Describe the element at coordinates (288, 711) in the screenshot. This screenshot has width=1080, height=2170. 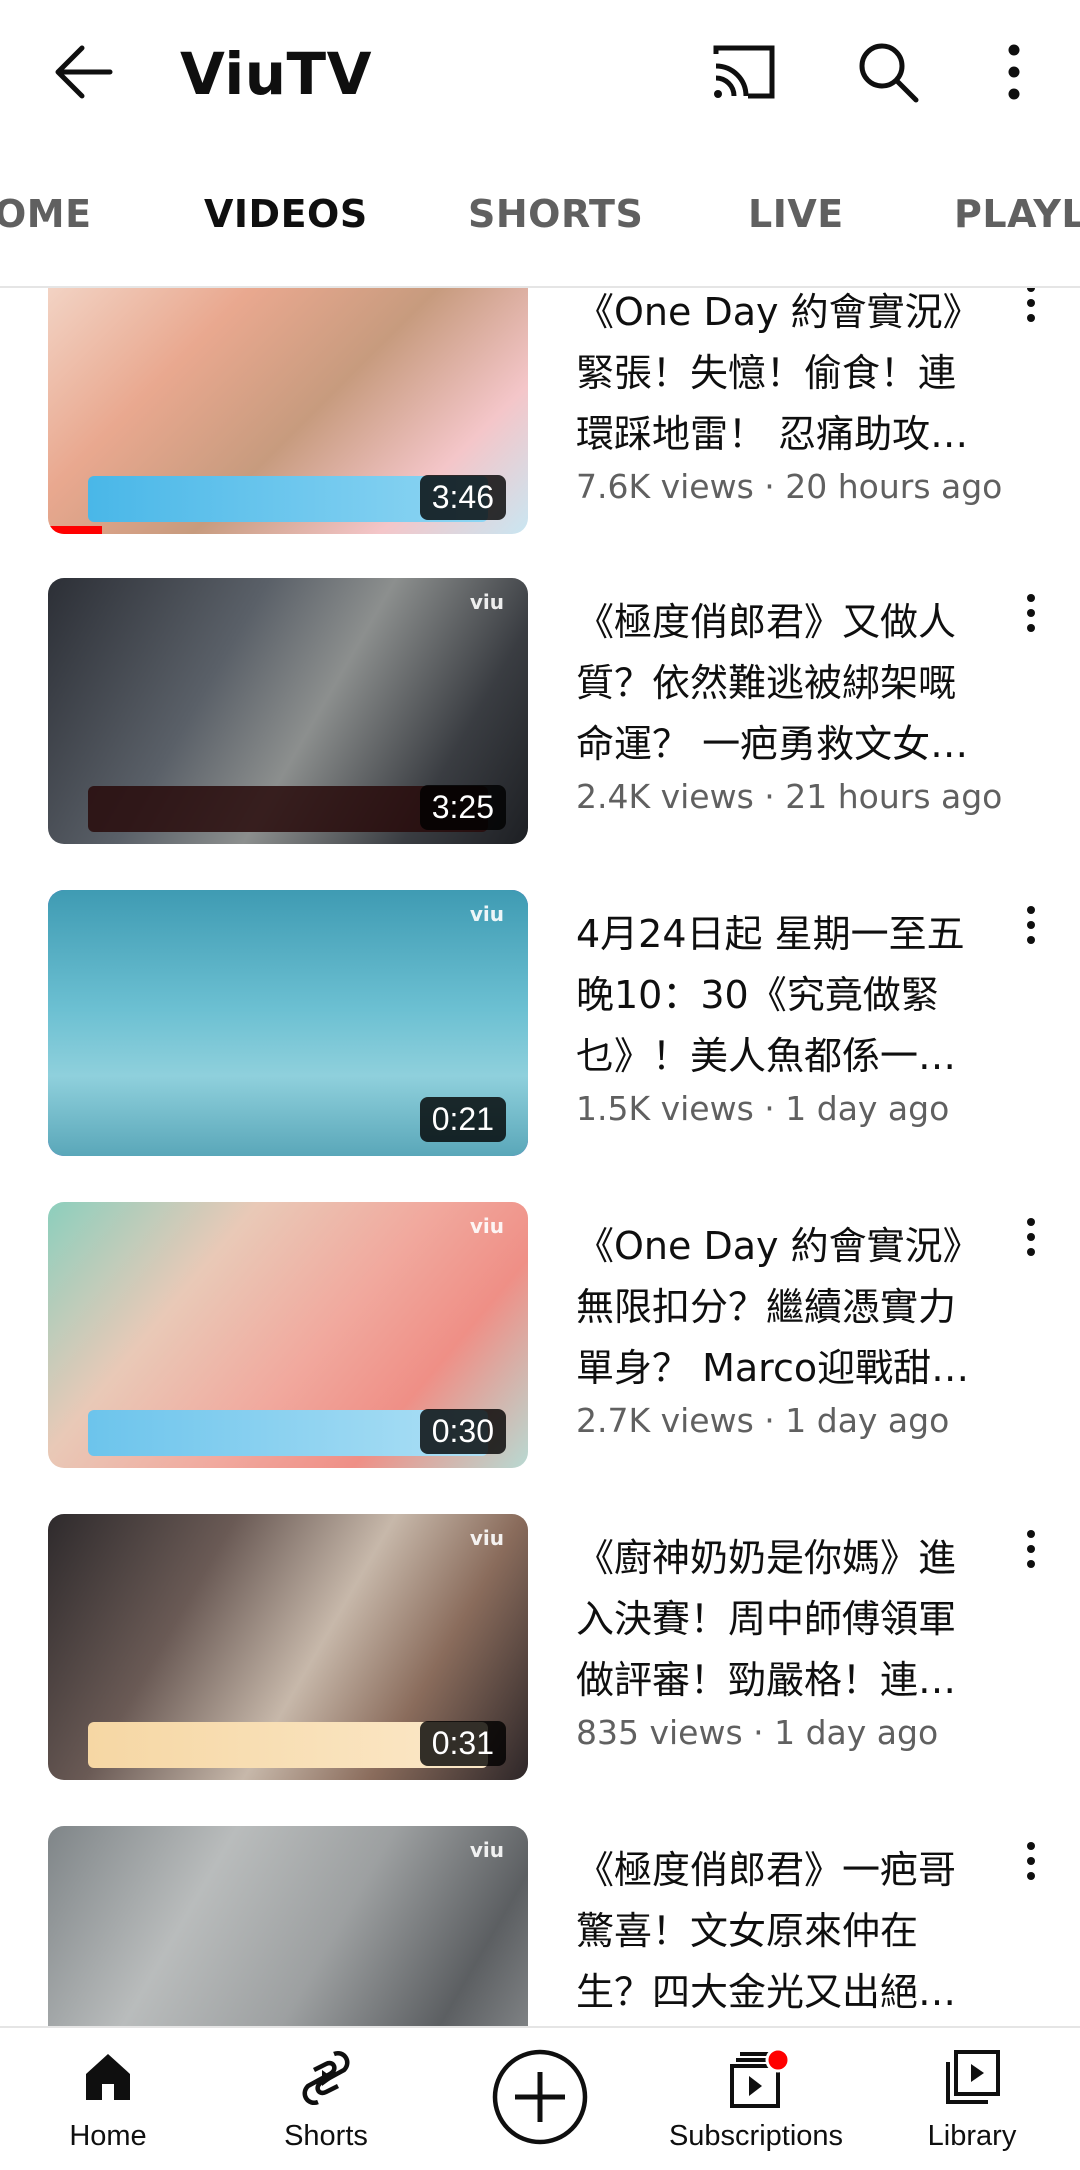
I see `video-thumbnail: viu 3:25` at that location.